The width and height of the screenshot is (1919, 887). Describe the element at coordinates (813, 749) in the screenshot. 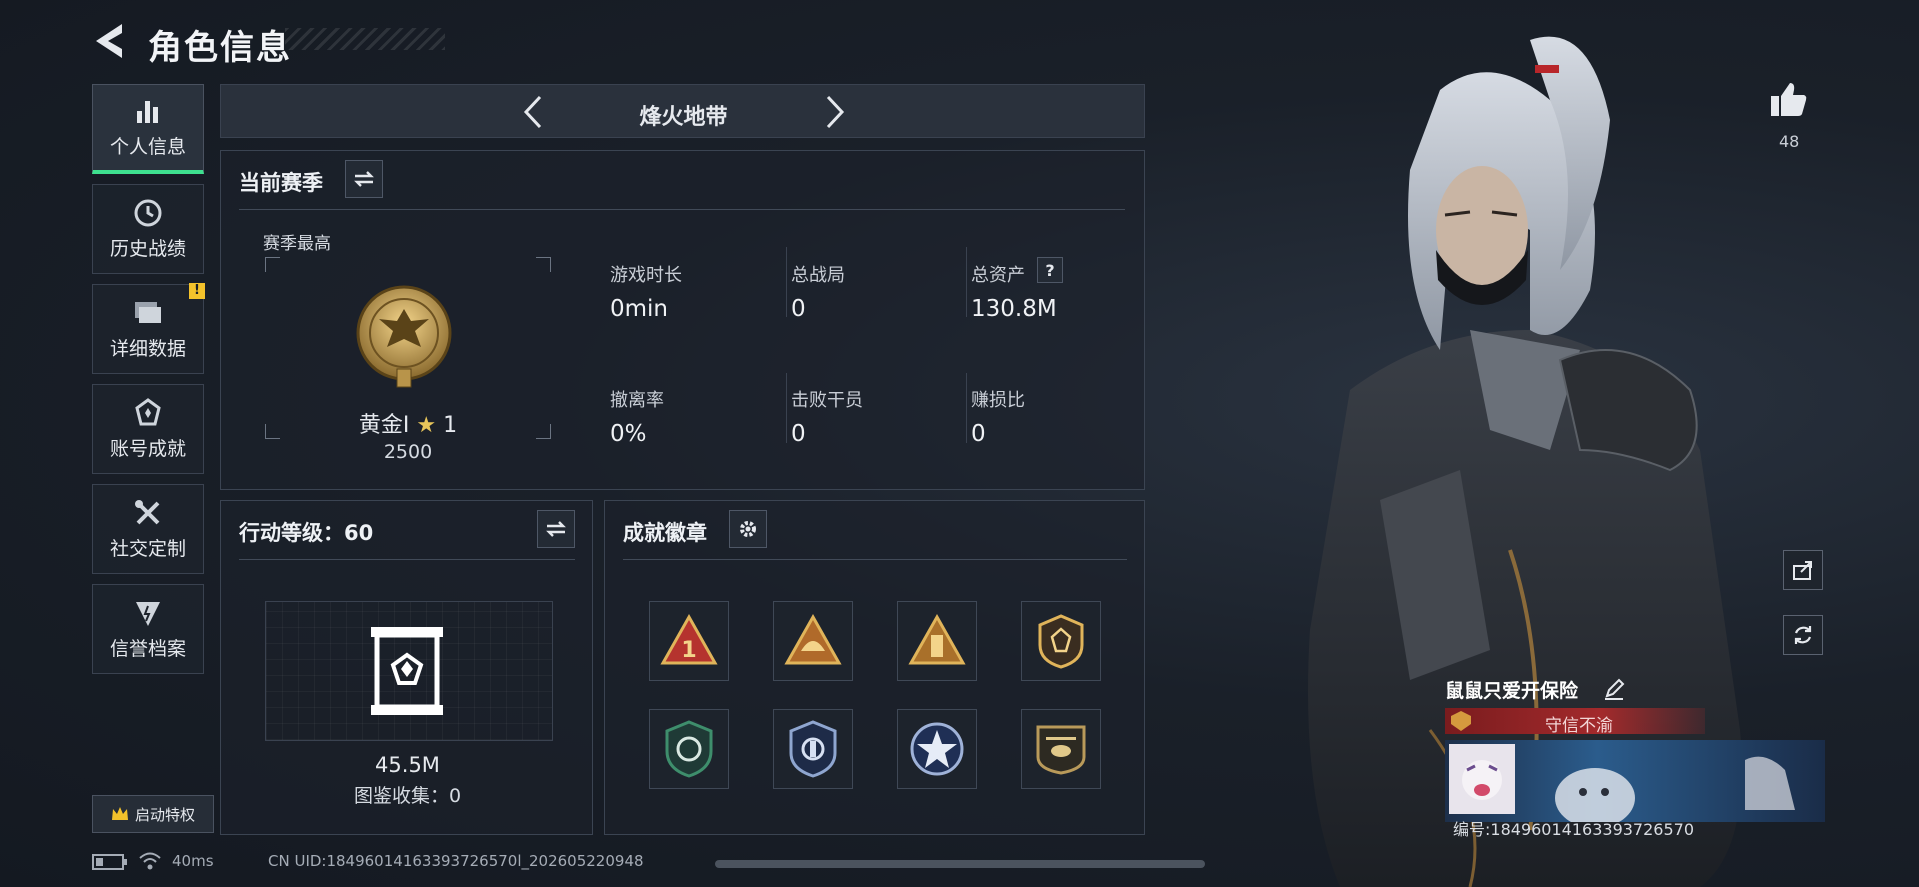

I see `police-badge` at that location.